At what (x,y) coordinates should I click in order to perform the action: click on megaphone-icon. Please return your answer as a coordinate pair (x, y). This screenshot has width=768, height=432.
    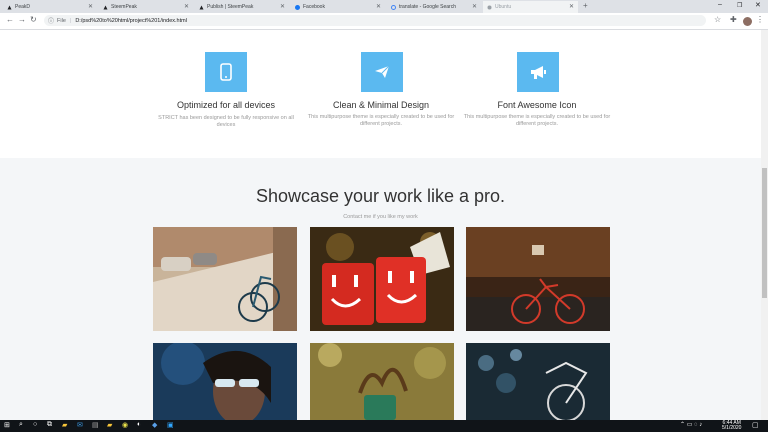
    Looking at the image, I should click on (538, 72).